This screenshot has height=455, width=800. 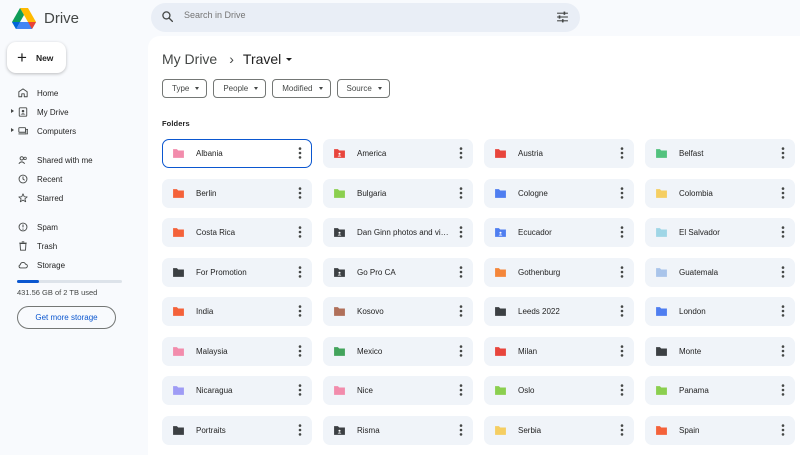 I want to click on storage-usage-bar, so click(x=69, y=281).